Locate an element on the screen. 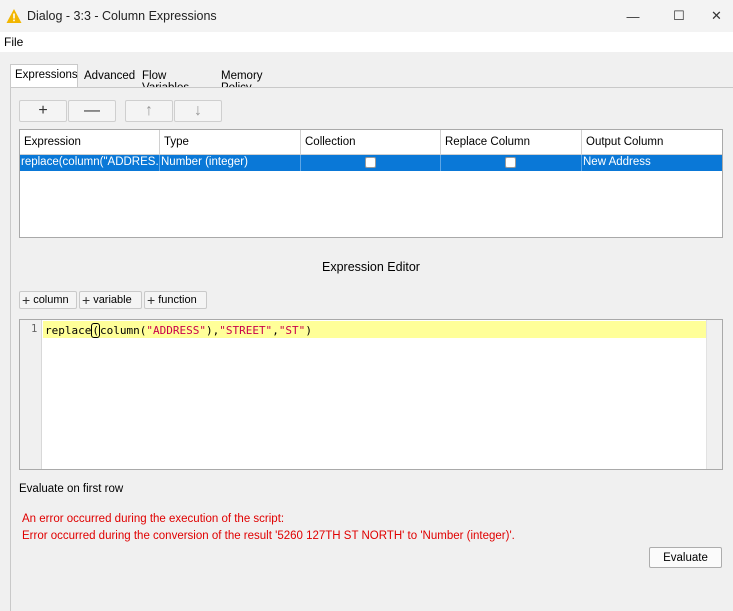  maximize-icon: ☐ is located at coordinates (679, 15).